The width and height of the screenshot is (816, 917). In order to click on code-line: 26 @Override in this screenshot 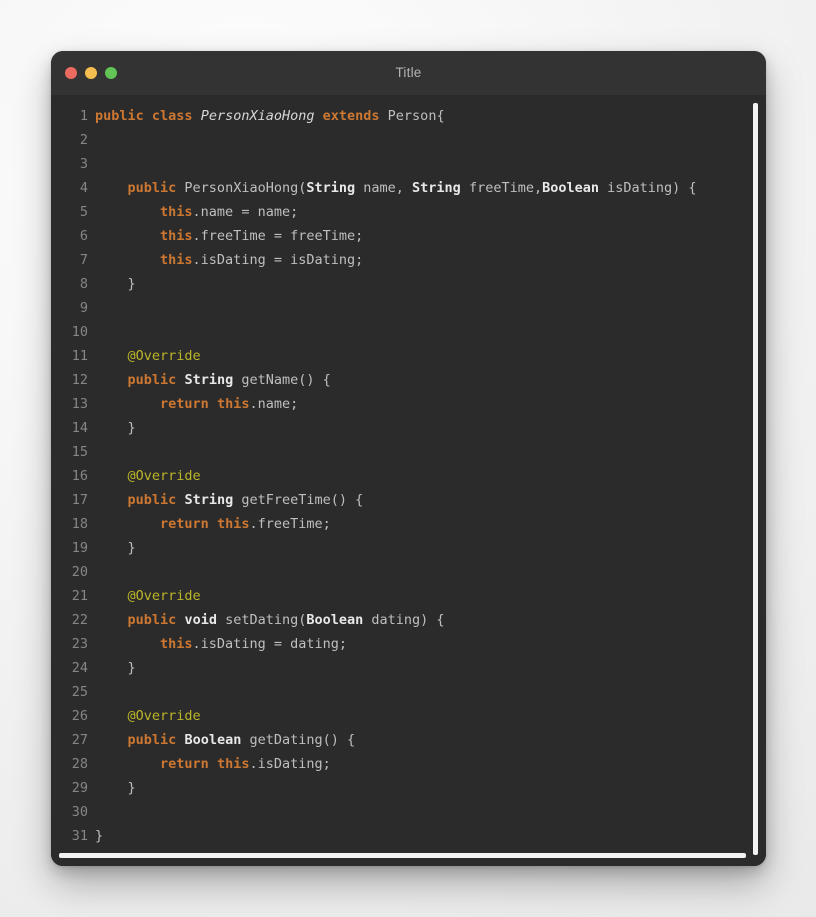, I will do `click(408, 716)`.